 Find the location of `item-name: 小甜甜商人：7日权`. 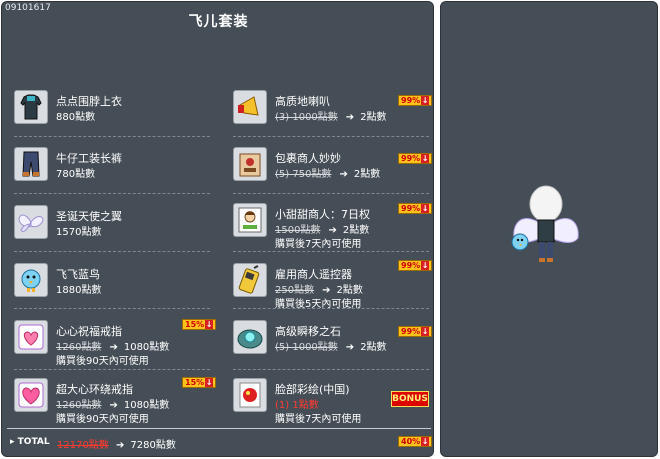

item-name: 小甜甜商人：7日权 is located at coordinates (322, 214).